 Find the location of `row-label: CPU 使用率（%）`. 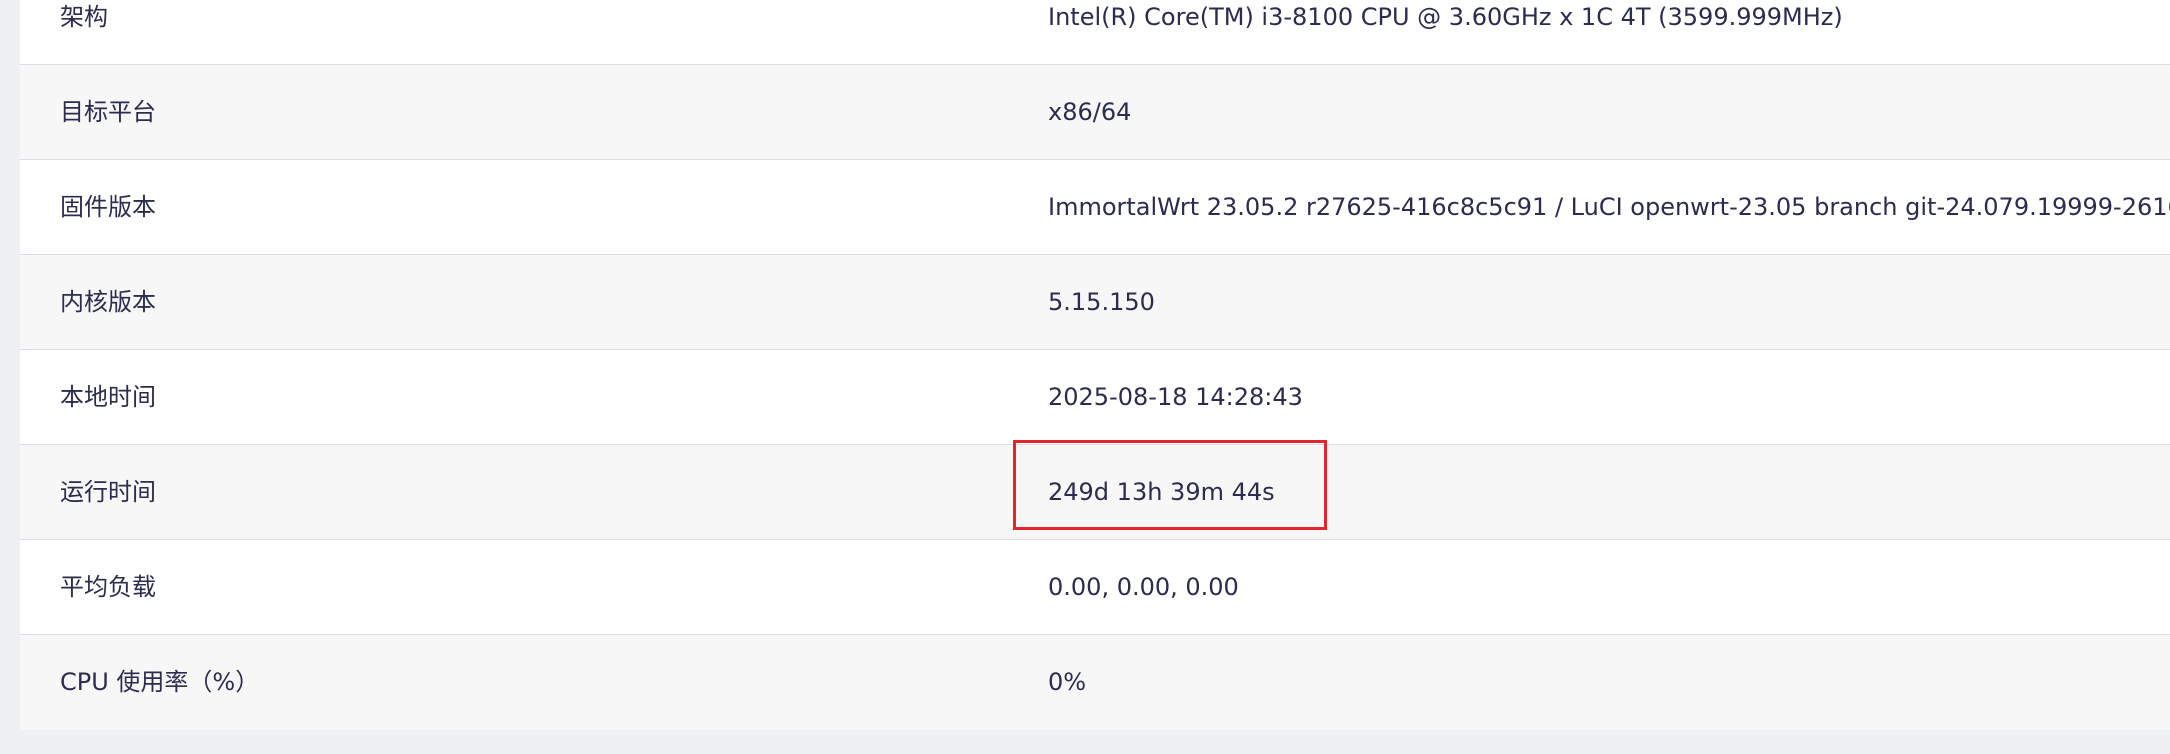

row-label: CPU 使用率（%） is located at coordinates (160, 682).